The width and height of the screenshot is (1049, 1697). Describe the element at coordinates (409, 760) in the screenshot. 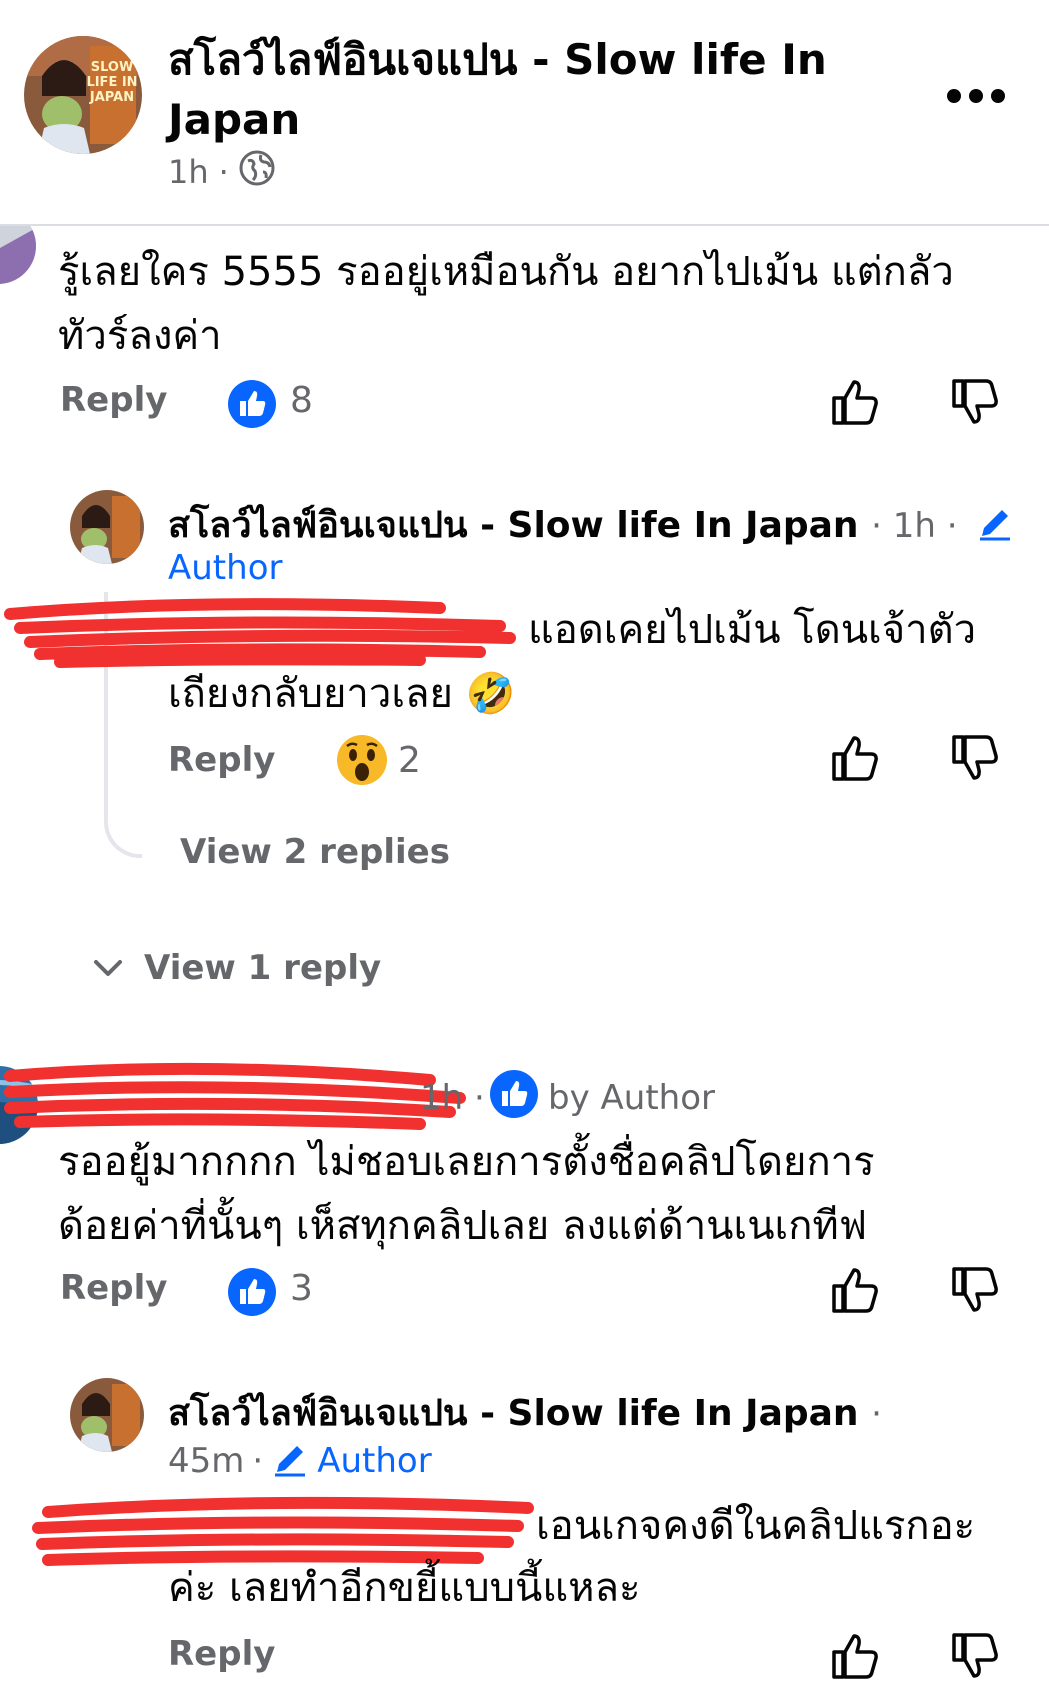

I see `reaction-count: 2` at that location.